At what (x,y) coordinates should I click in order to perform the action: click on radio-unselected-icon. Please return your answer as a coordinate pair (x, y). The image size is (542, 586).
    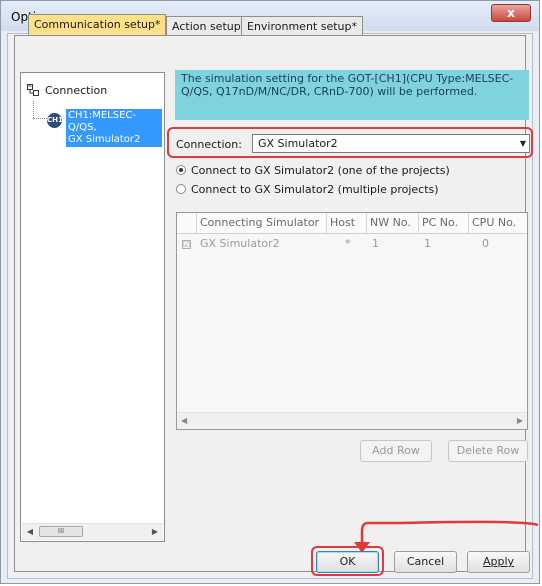
    Looking at the image, I should click on (181, 189).